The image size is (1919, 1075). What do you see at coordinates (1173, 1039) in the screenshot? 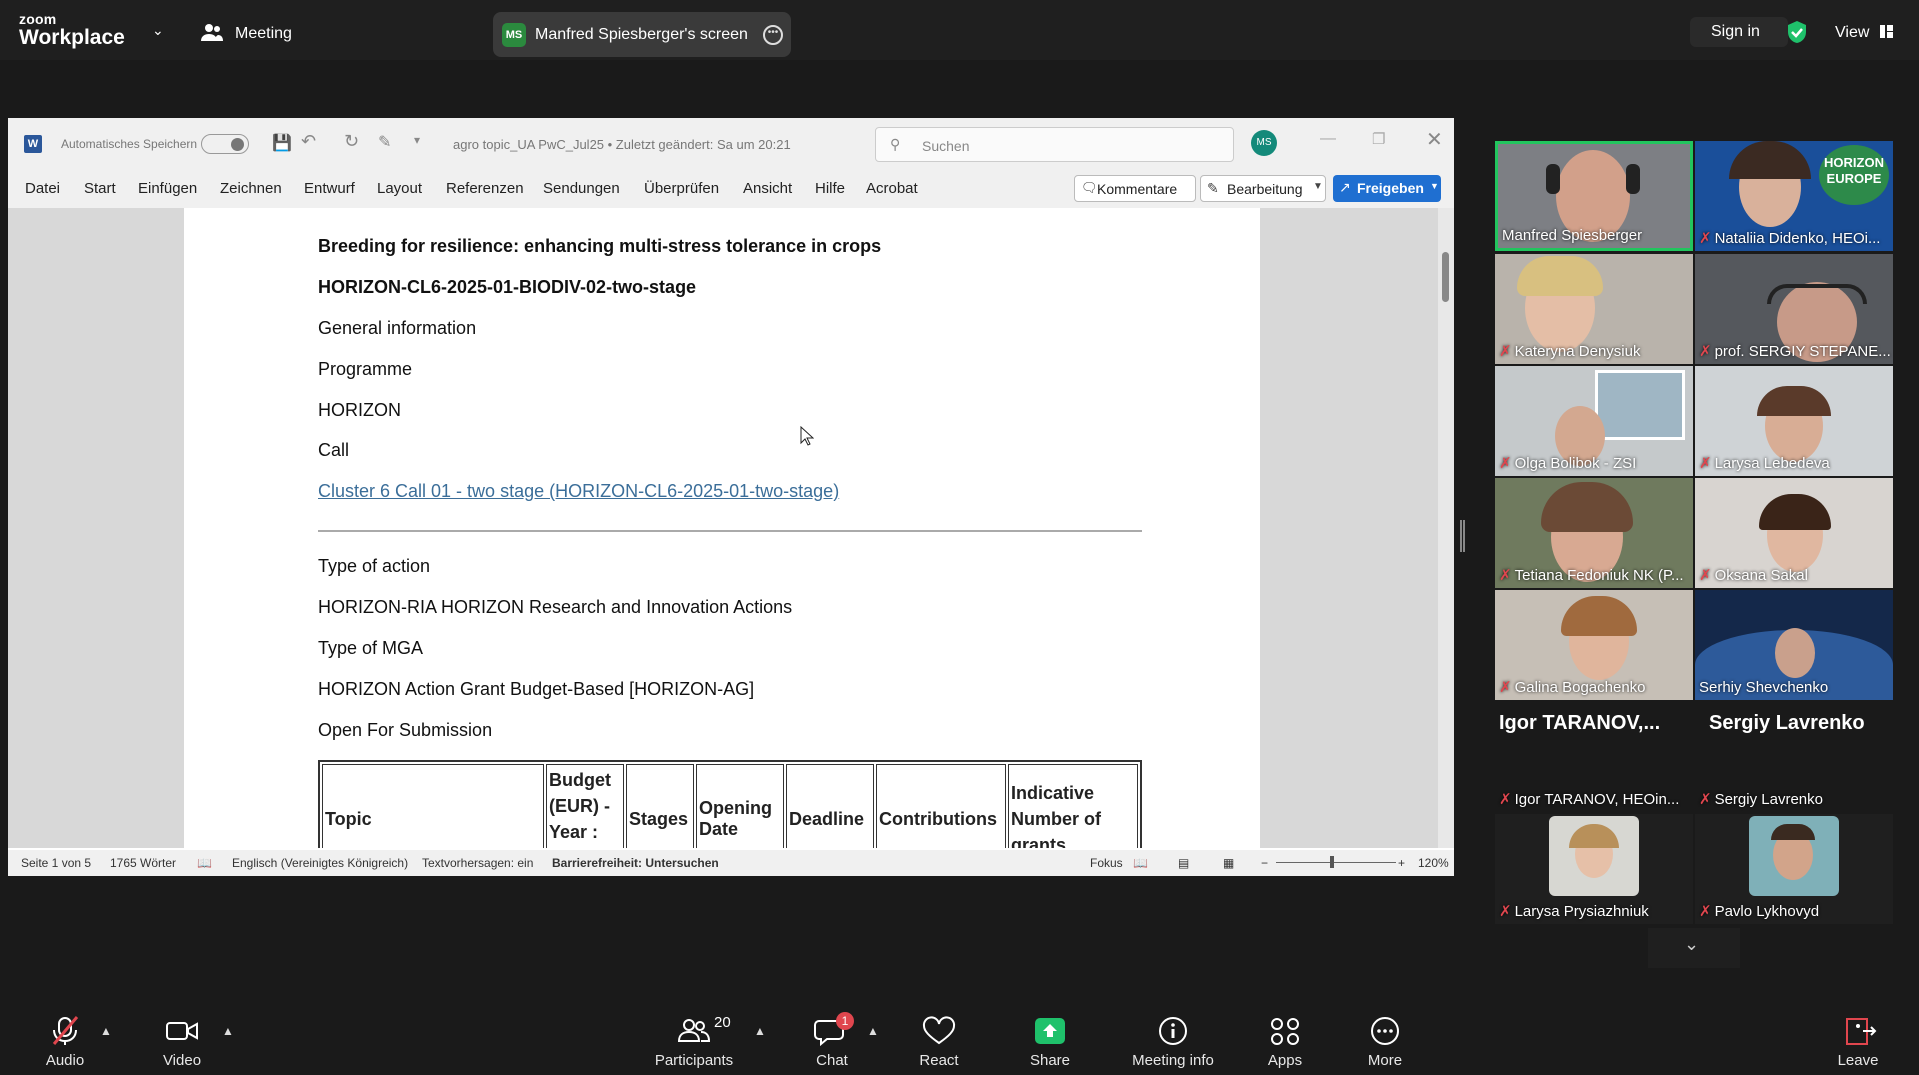
I see `meeting-info-button: Meeting info` at bounding box center [1173, 1039].